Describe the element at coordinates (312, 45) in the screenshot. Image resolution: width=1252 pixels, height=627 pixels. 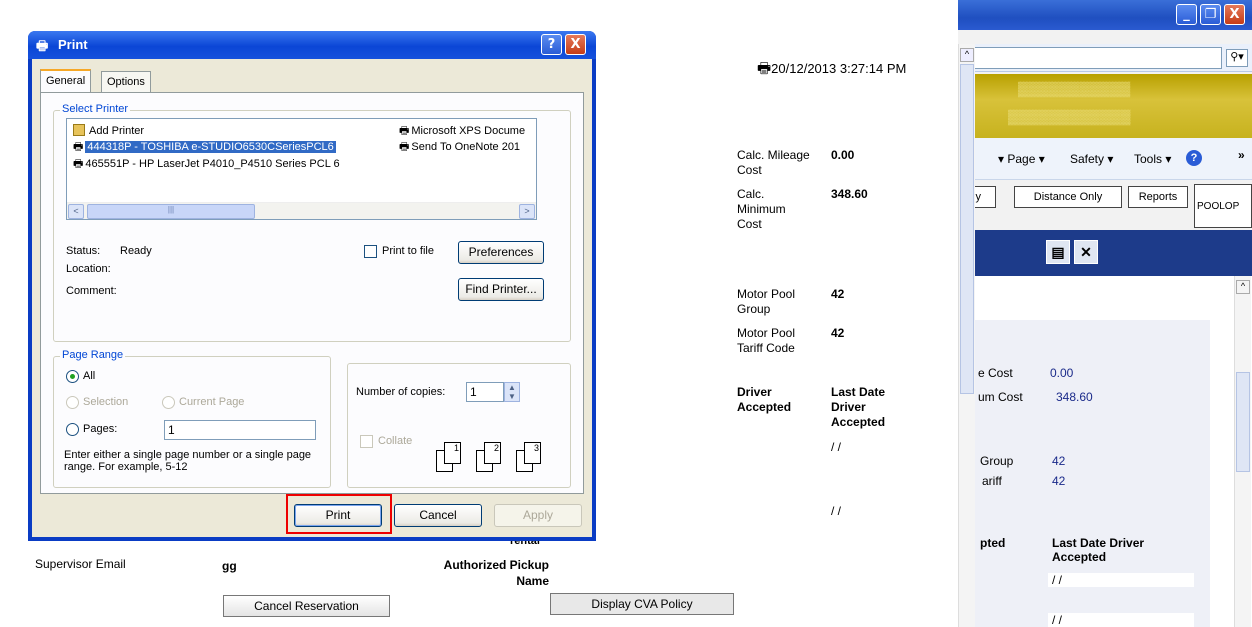
I see `dialog-title-bar: 🖶 Print ? X` at that location.